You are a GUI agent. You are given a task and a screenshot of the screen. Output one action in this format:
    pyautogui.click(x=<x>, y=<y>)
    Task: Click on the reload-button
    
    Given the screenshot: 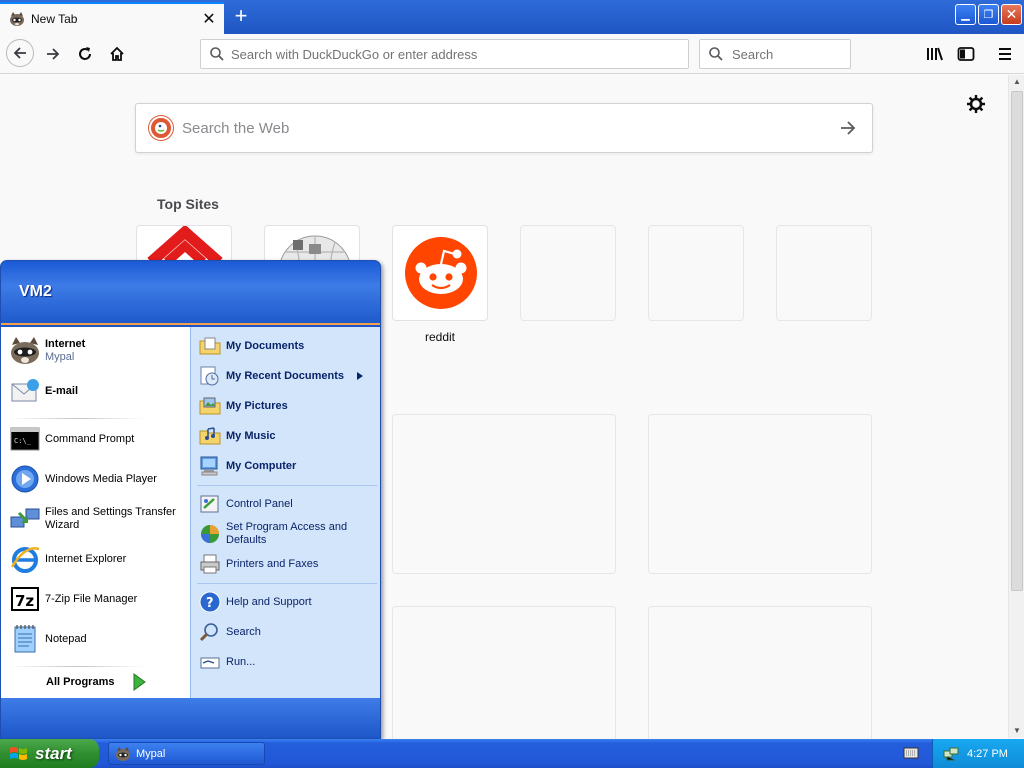 What is the action you would take?
    pyautogui.click(x=85, y=54)
    